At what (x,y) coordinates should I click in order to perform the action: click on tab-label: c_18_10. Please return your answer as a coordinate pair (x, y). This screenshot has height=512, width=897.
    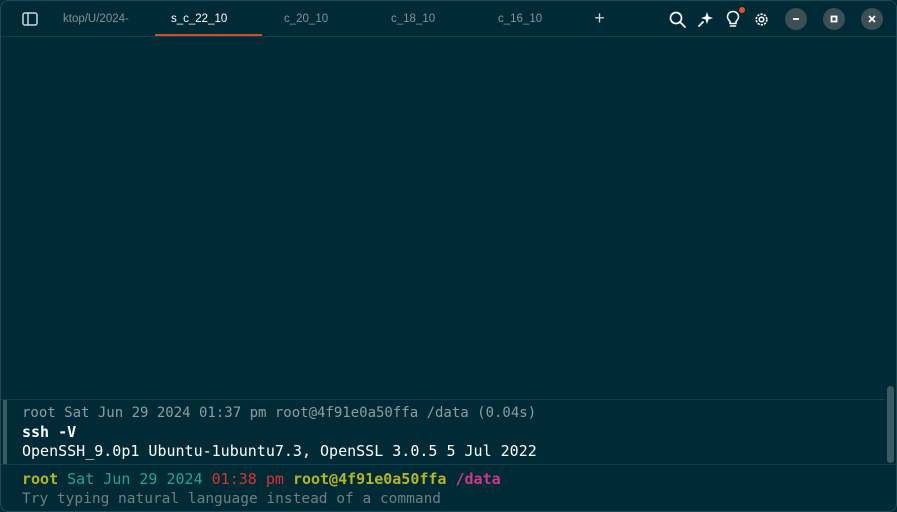
    Looking at the image, I should click on (413, 18).